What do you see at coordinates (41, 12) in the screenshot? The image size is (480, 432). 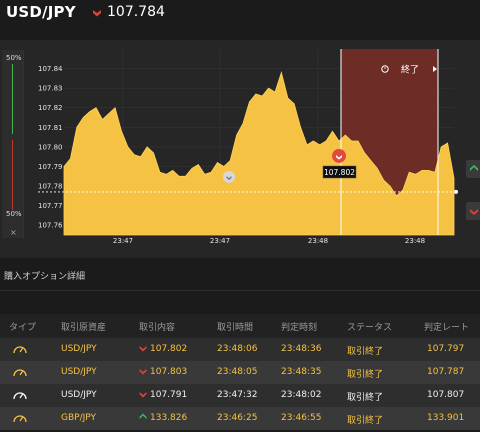 I see `pair-title: USD/JPY` at bounding box center [41, 12].